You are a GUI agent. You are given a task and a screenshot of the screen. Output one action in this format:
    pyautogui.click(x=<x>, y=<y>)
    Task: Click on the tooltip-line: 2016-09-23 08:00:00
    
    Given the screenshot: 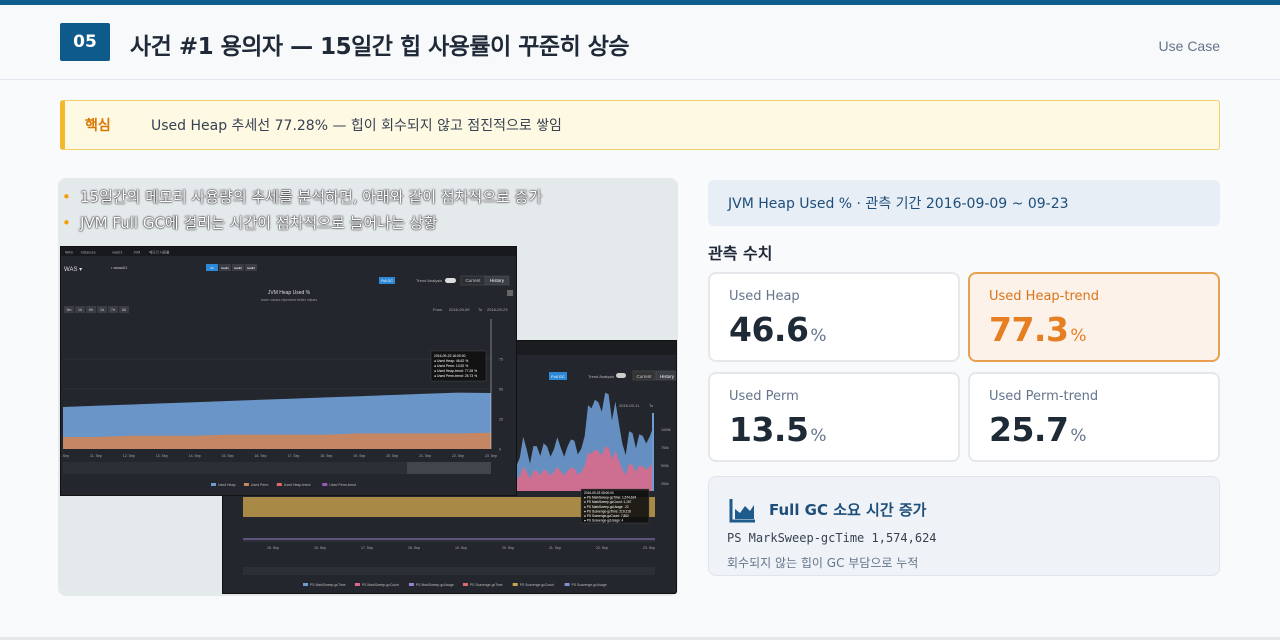 What is the action you would take?
    pyautogui.click(x=599, y=493)
    